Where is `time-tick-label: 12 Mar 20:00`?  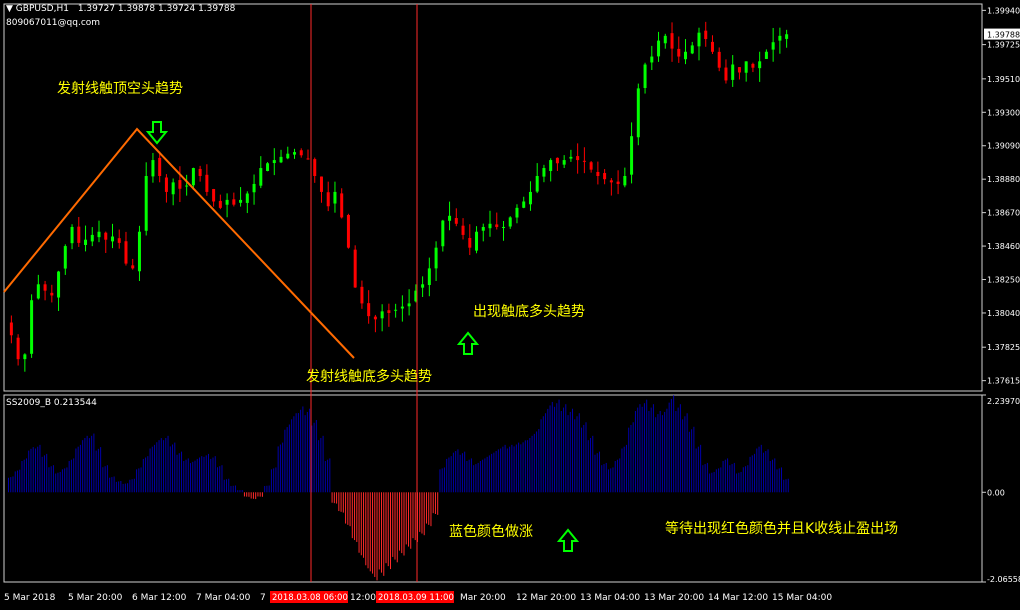
time-tick-label: 12 Mar 20:00 is located at coordinates (546, 598).